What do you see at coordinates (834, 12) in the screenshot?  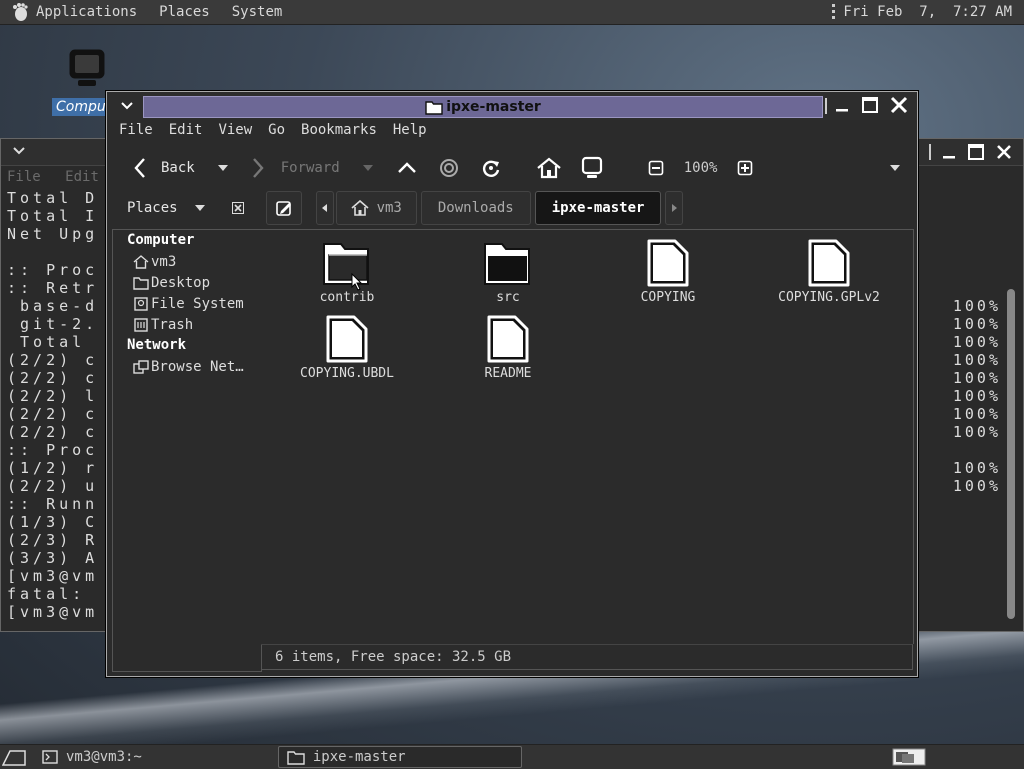 I see `panel-handle-icon` at bounding box center [834, 12].